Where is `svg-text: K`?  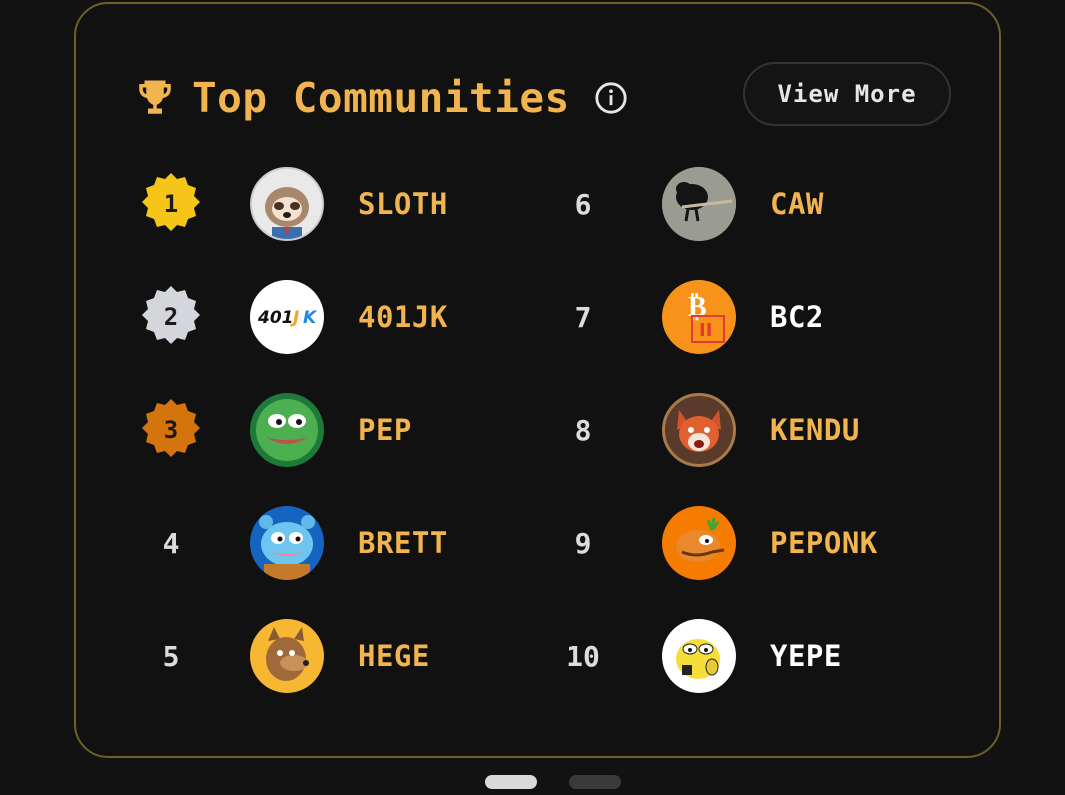 svg-text: K is located at coordinates (310, 318).